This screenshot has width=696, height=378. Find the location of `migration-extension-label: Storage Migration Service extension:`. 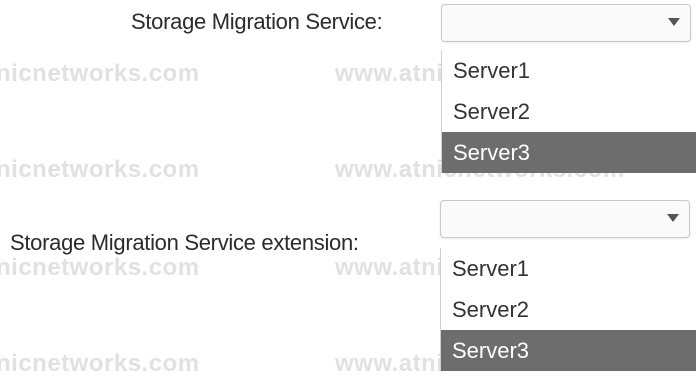

migration-extension-label: Storage Migration Service extension: is located at coordinates (184, 242).